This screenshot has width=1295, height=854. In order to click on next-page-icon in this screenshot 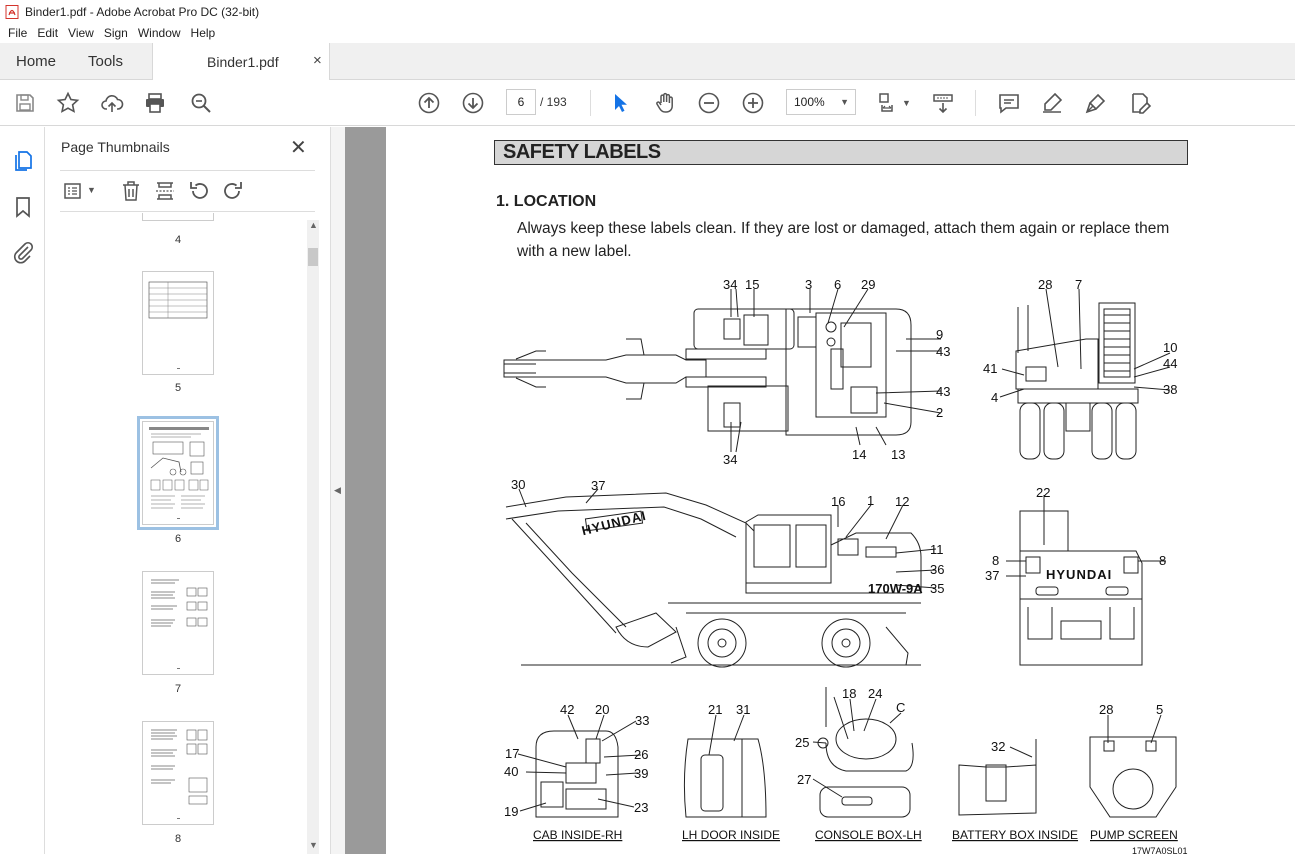, I will do `click(473, 103)`.